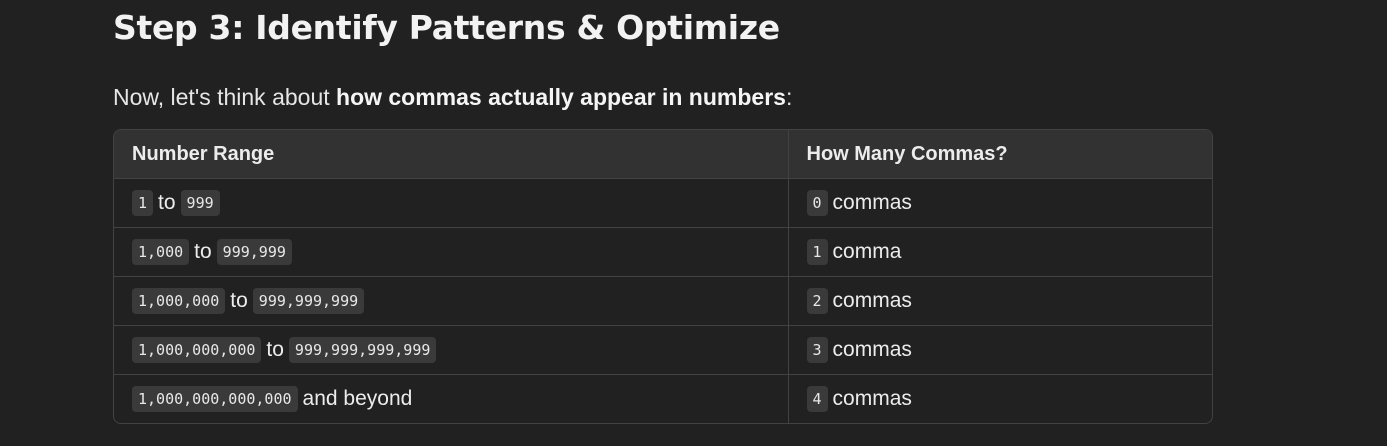 The height and width of the screenshot is (446, 1387). I want to click on table-row: 1 to 999 0 commas, so click(663, 203).